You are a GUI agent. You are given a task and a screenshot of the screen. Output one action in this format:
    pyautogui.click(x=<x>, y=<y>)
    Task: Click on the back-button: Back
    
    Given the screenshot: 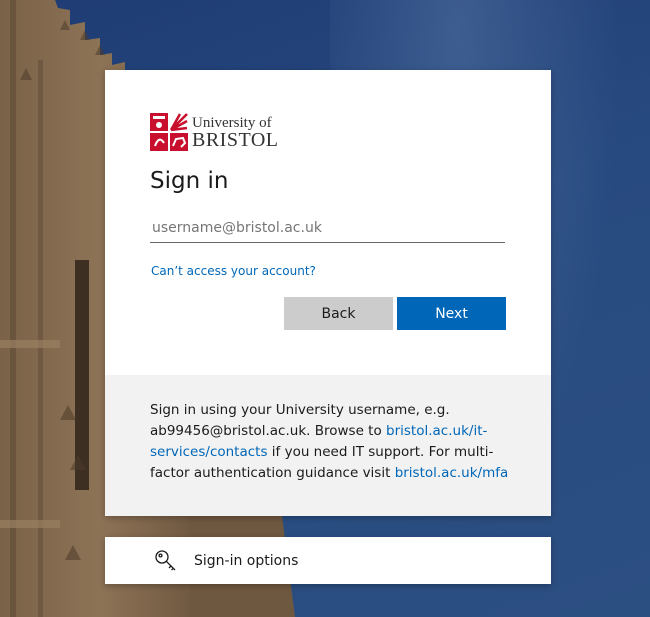 What is the action you would take?
    pyautogui.click(x=338, y=313)
    